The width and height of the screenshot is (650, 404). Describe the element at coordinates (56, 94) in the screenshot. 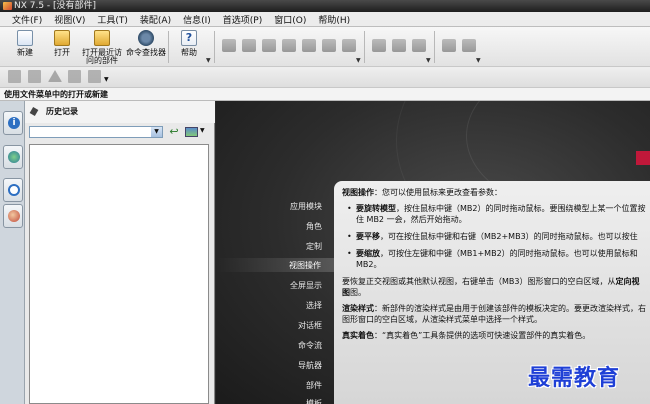

I see `cue-line-text: 使用文件菜单中的打开或新建` at that location.